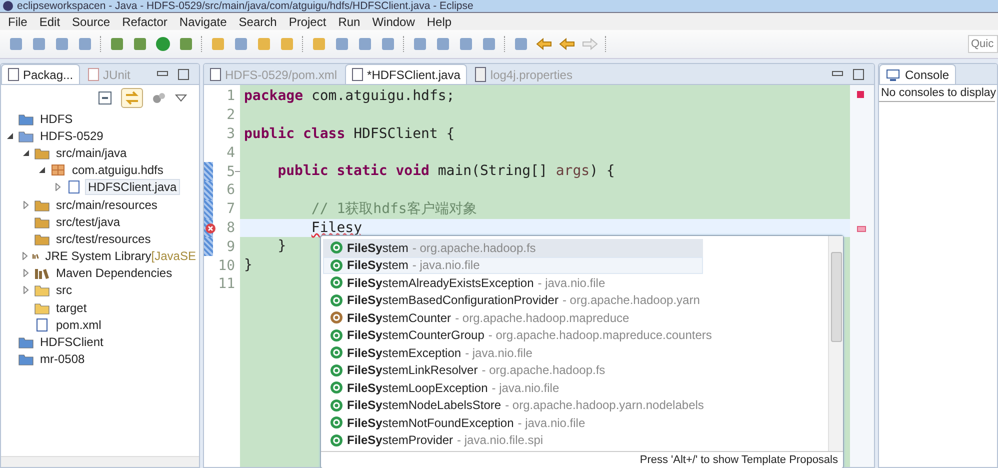  Describe the element at coordinates (514, 300) in the screenshot. I see `completion-item: FileSystemBasedConfigurationProvider - org.apache.hadoop.yarn` at that location.